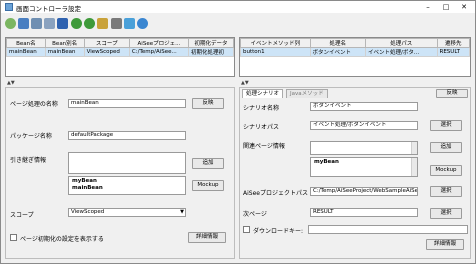 The height and width of the screenshot is (264, 476). Describe the element at coordinates (255, 214) in the screenshot. I see `next-page-label: 次ページ` at that location.